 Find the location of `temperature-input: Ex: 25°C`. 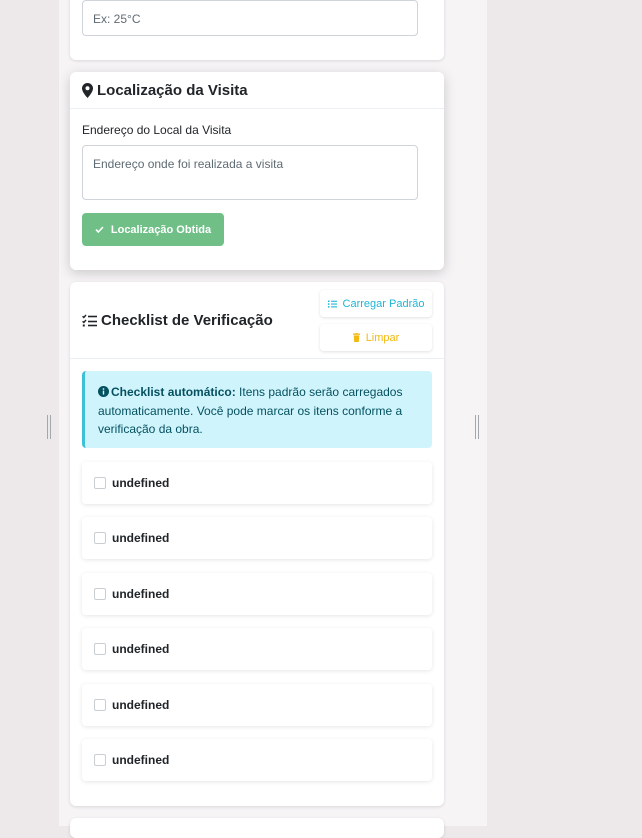

temperature-input: Ex: 25°C is located at coordinates (250, 18).